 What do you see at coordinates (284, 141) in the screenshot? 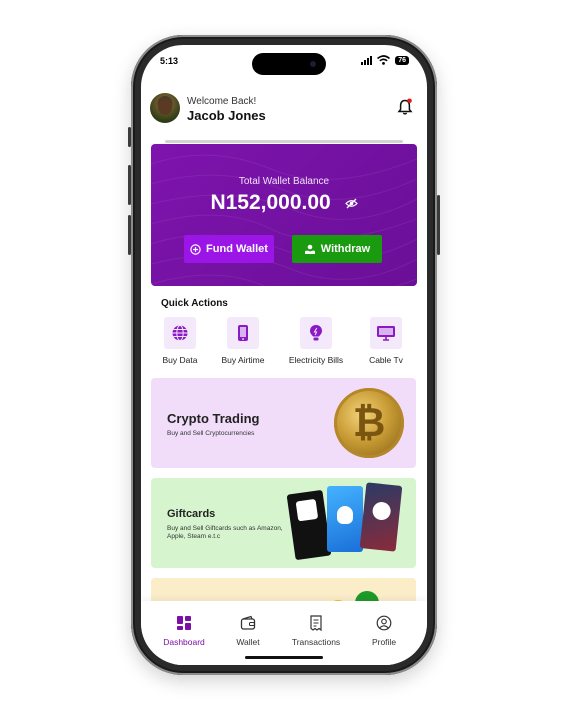
I see `scroll-indicator` at bounding box center [284, 141].